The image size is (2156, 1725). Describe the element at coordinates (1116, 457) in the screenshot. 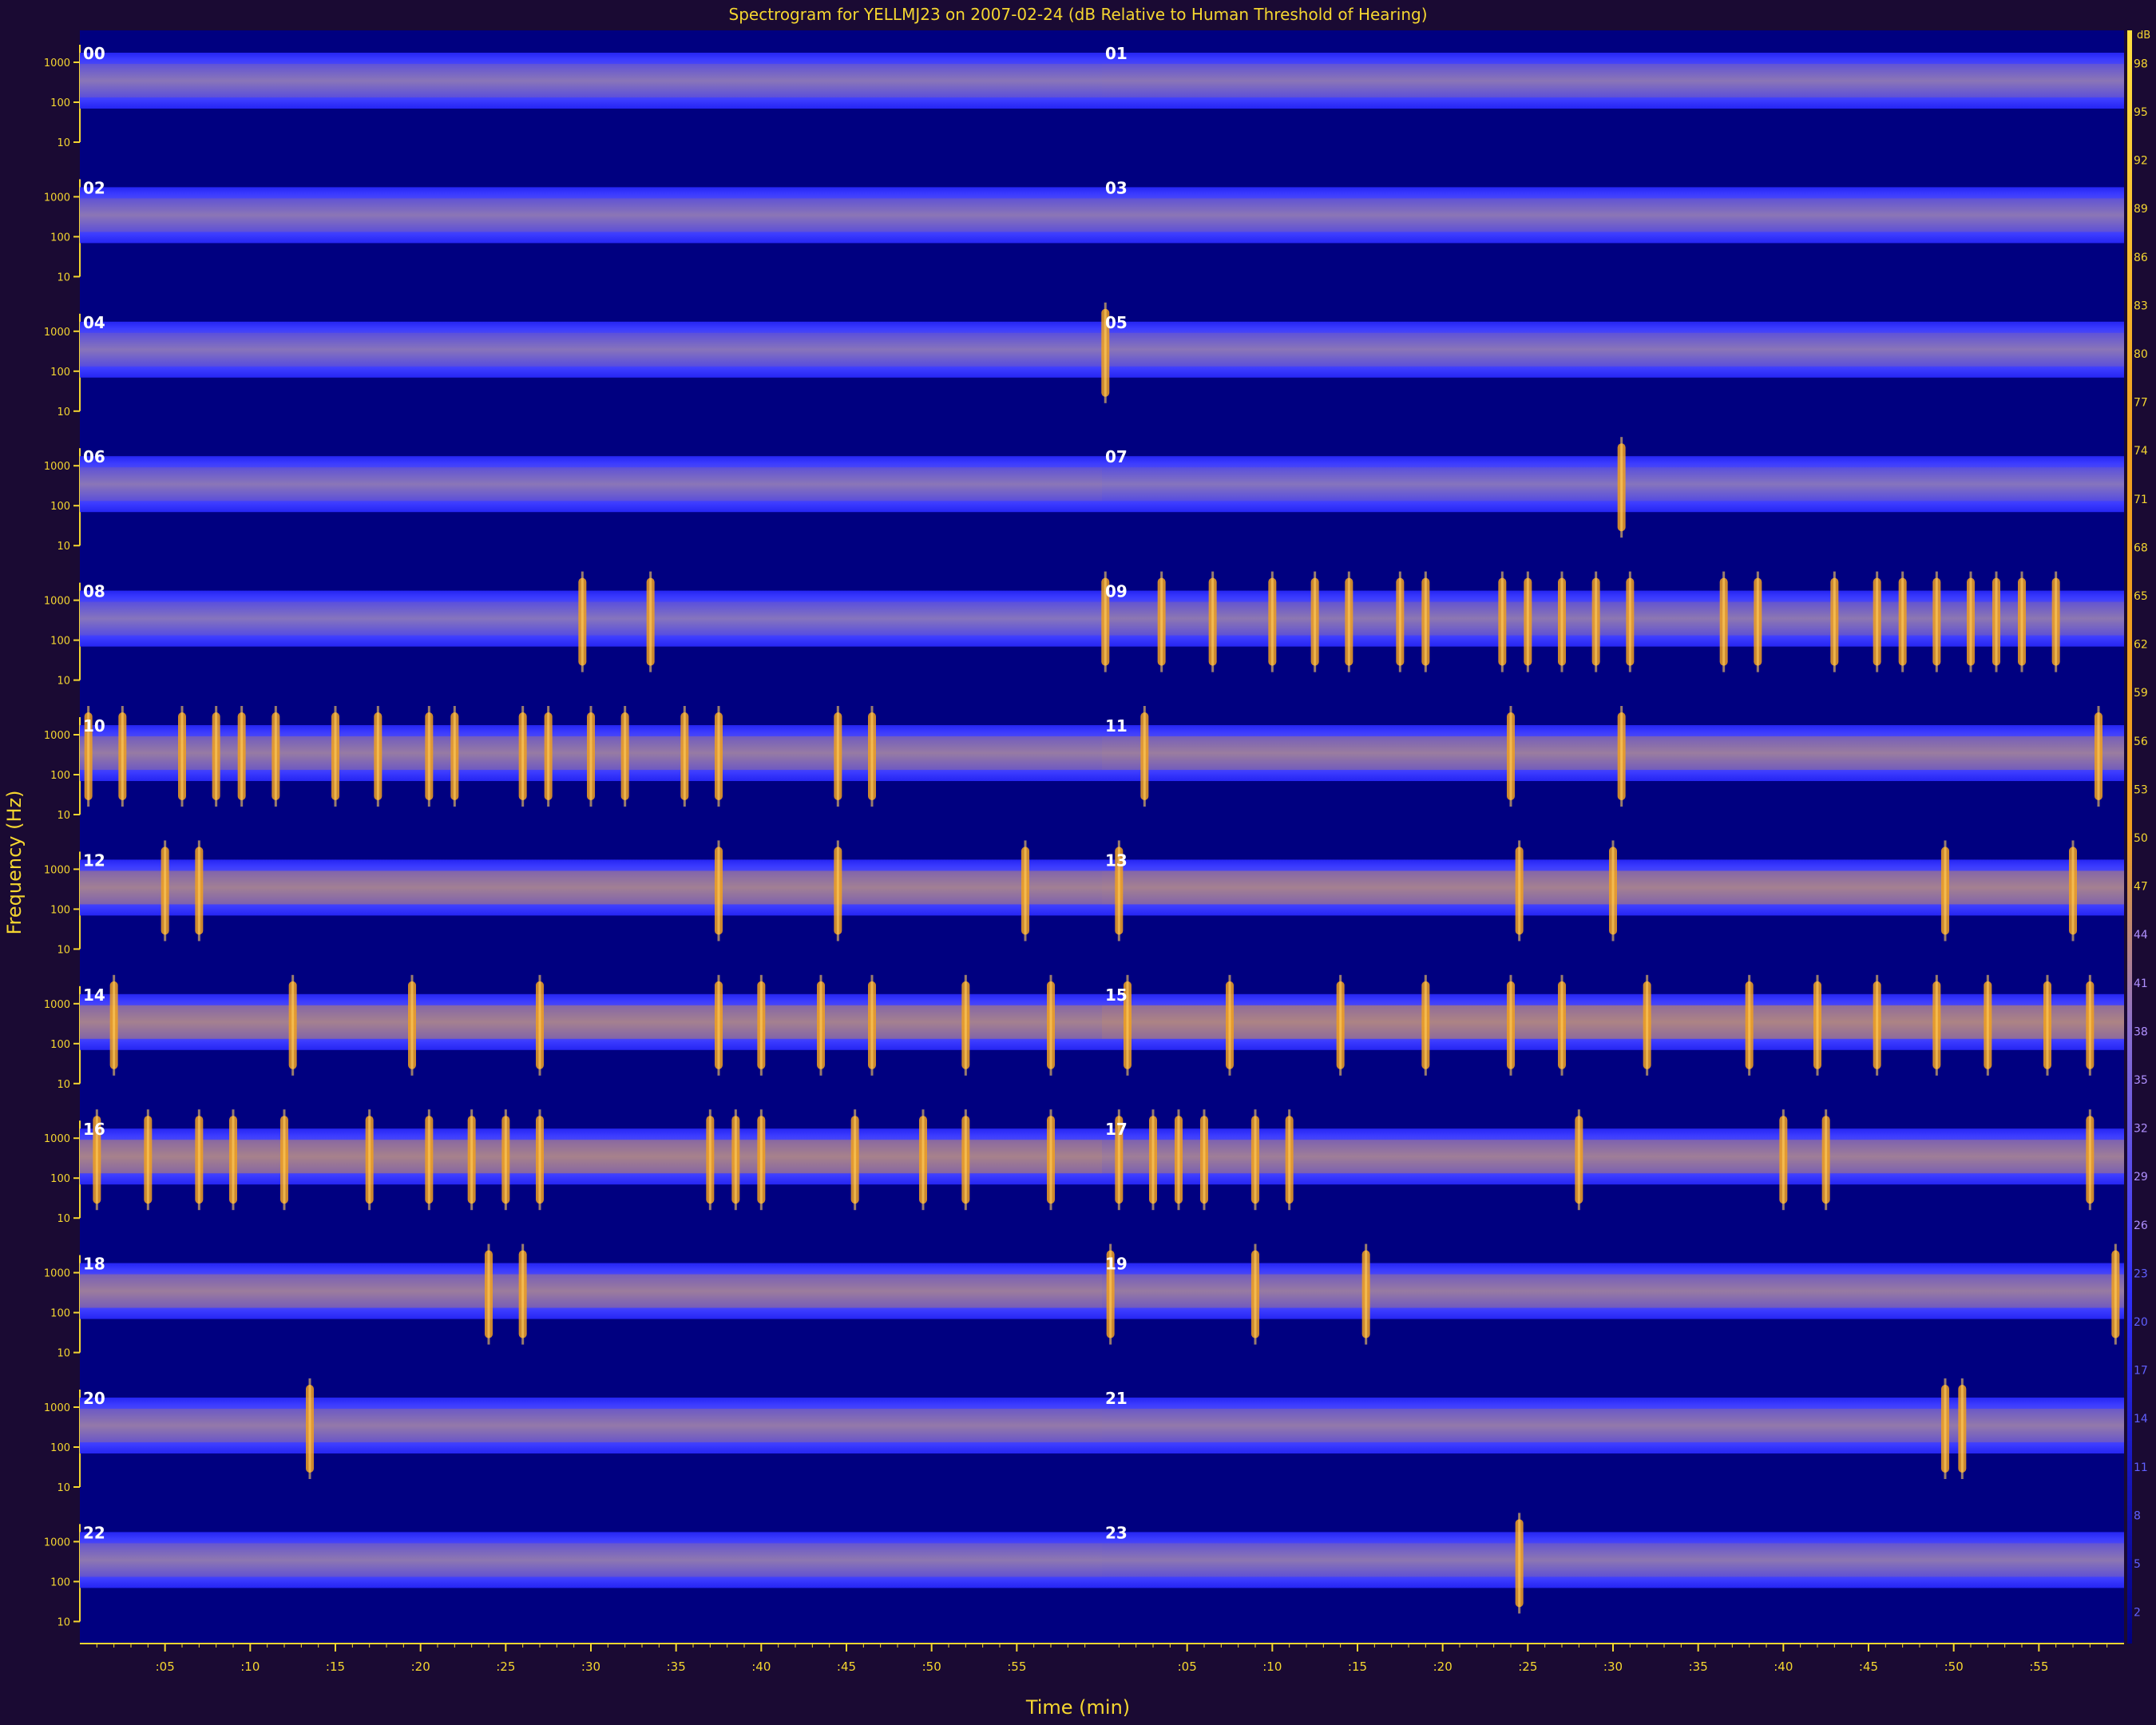

I see `hour-label: 07` at that location.